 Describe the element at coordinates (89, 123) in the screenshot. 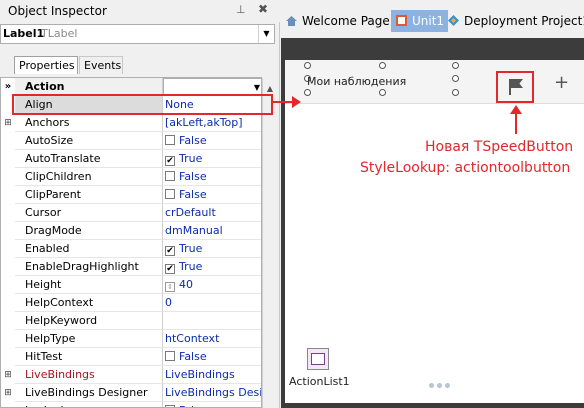

I see `property-name: Anchors` at that location.